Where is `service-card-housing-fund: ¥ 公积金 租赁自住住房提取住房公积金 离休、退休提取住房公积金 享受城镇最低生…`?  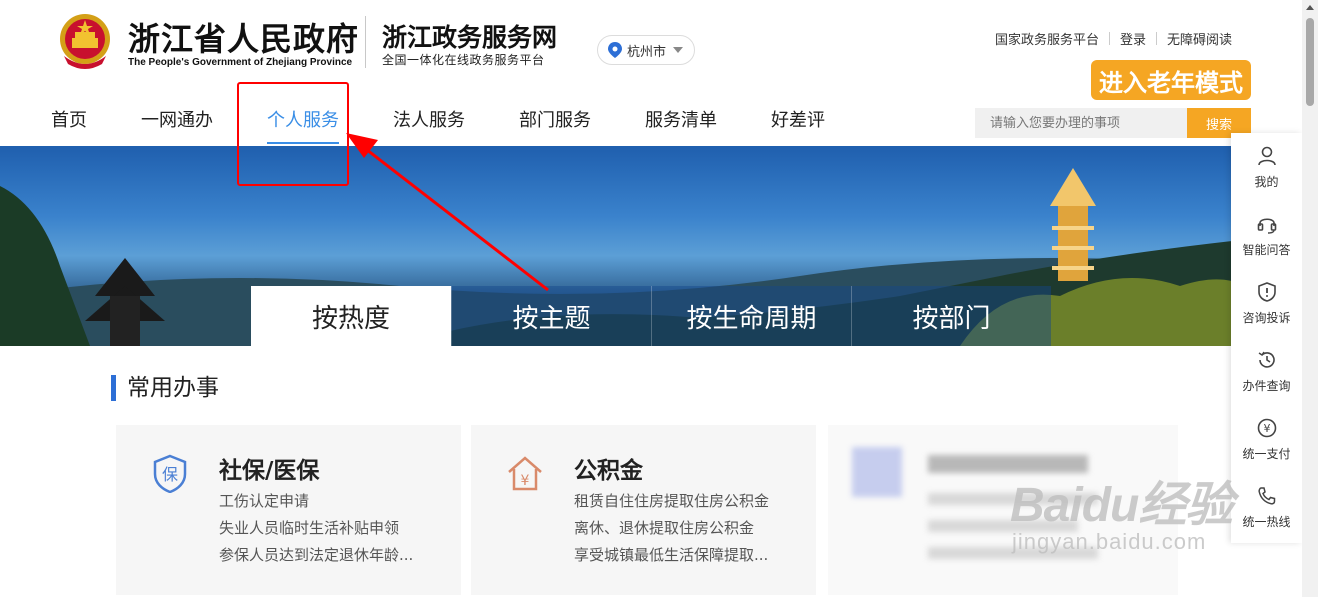
service-card-housing-fund: ¥ 公积金 租赁自住住房提取住房公积金 离休、退休提取住房公积金 享受城镇最低生… is located at coordinates (643, 510).